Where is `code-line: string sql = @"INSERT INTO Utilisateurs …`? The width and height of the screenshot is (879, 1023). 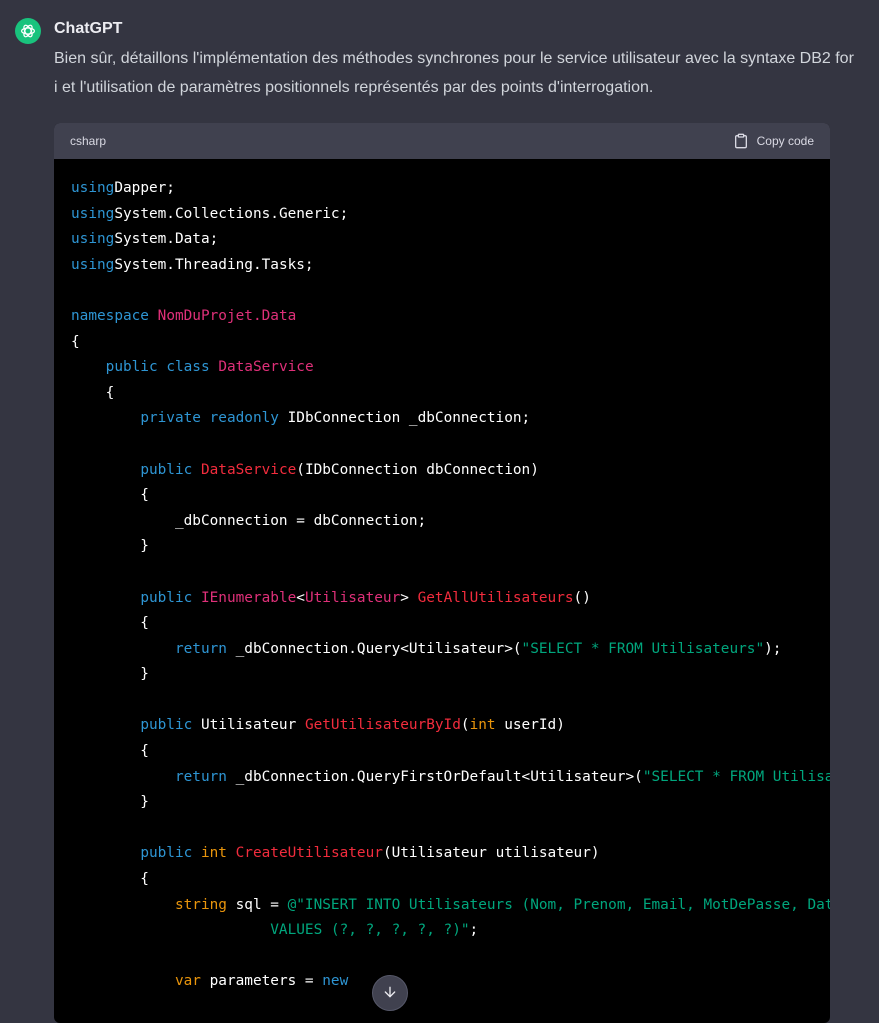
code-line: string sql = @"INSERT INTO Utilisateurs … is located at coordinates (450, 906).